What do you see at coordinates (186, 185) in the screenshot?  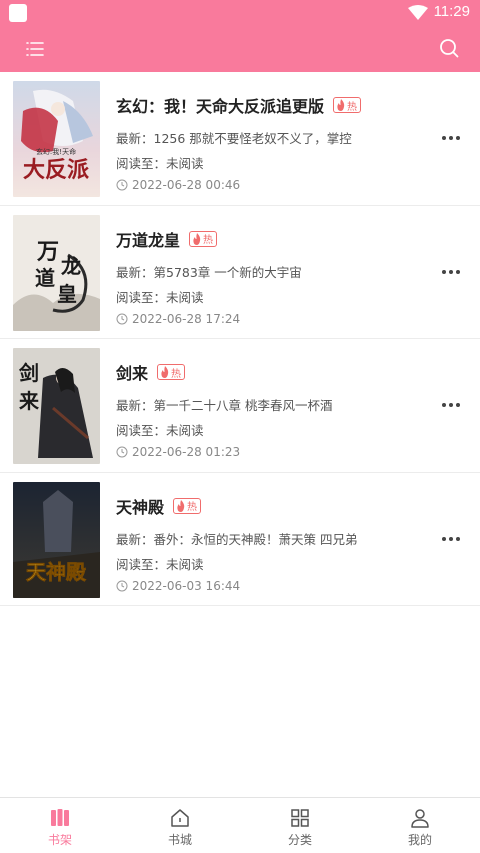 I see `update-time-text: 2022-06-28 00:46` at bounding box center [186, 185].